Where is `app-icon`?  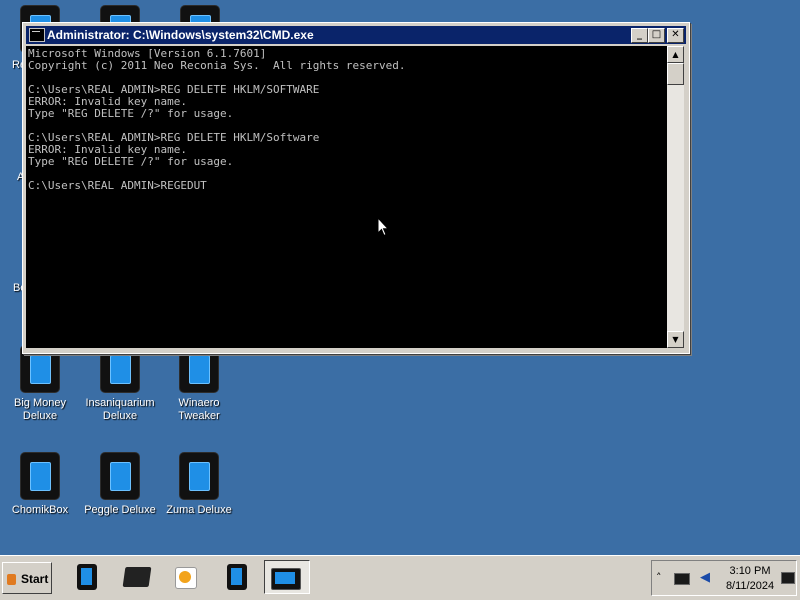
app-icon is located at coordinates (40, 476).